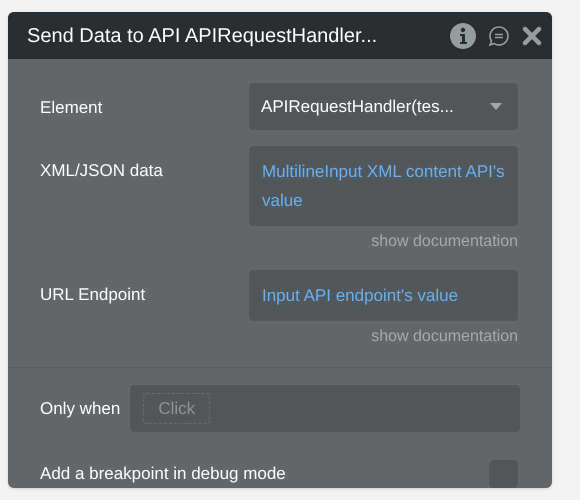 This screenshot has width=580, height=500. Describe the element at coordinates (496, 106) in the screenshot. I see `caret-icon` at that location.